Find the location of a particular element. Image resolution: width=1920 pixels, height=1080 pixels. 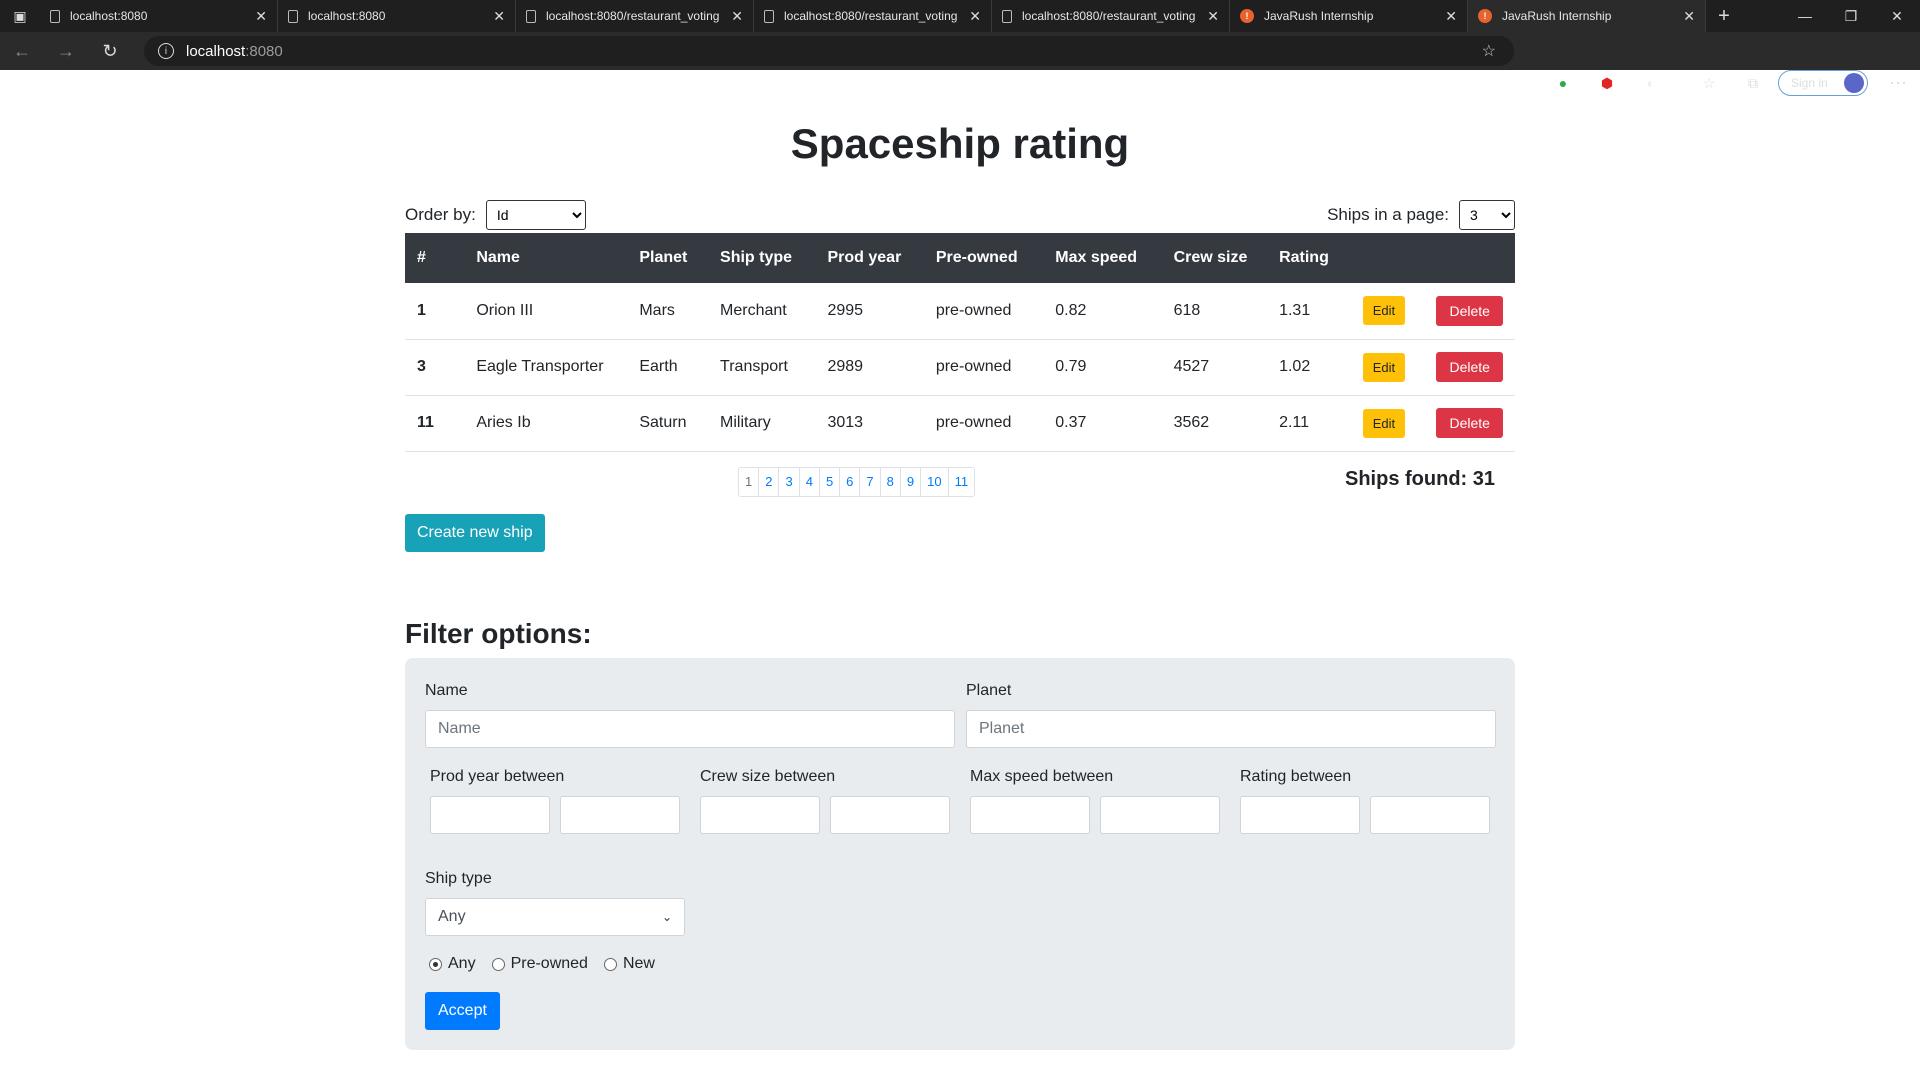

tab-title: localhost:8080 is located at coordinates (109, 16).